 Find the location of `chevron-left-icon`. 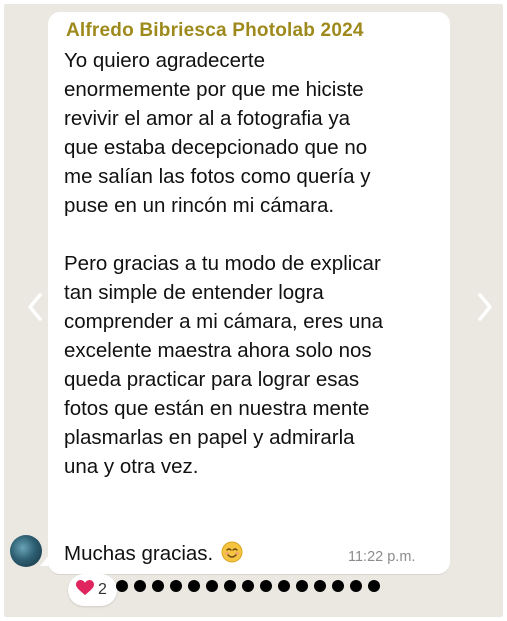

chevron-left-icon is located at coordinates (35, 309).